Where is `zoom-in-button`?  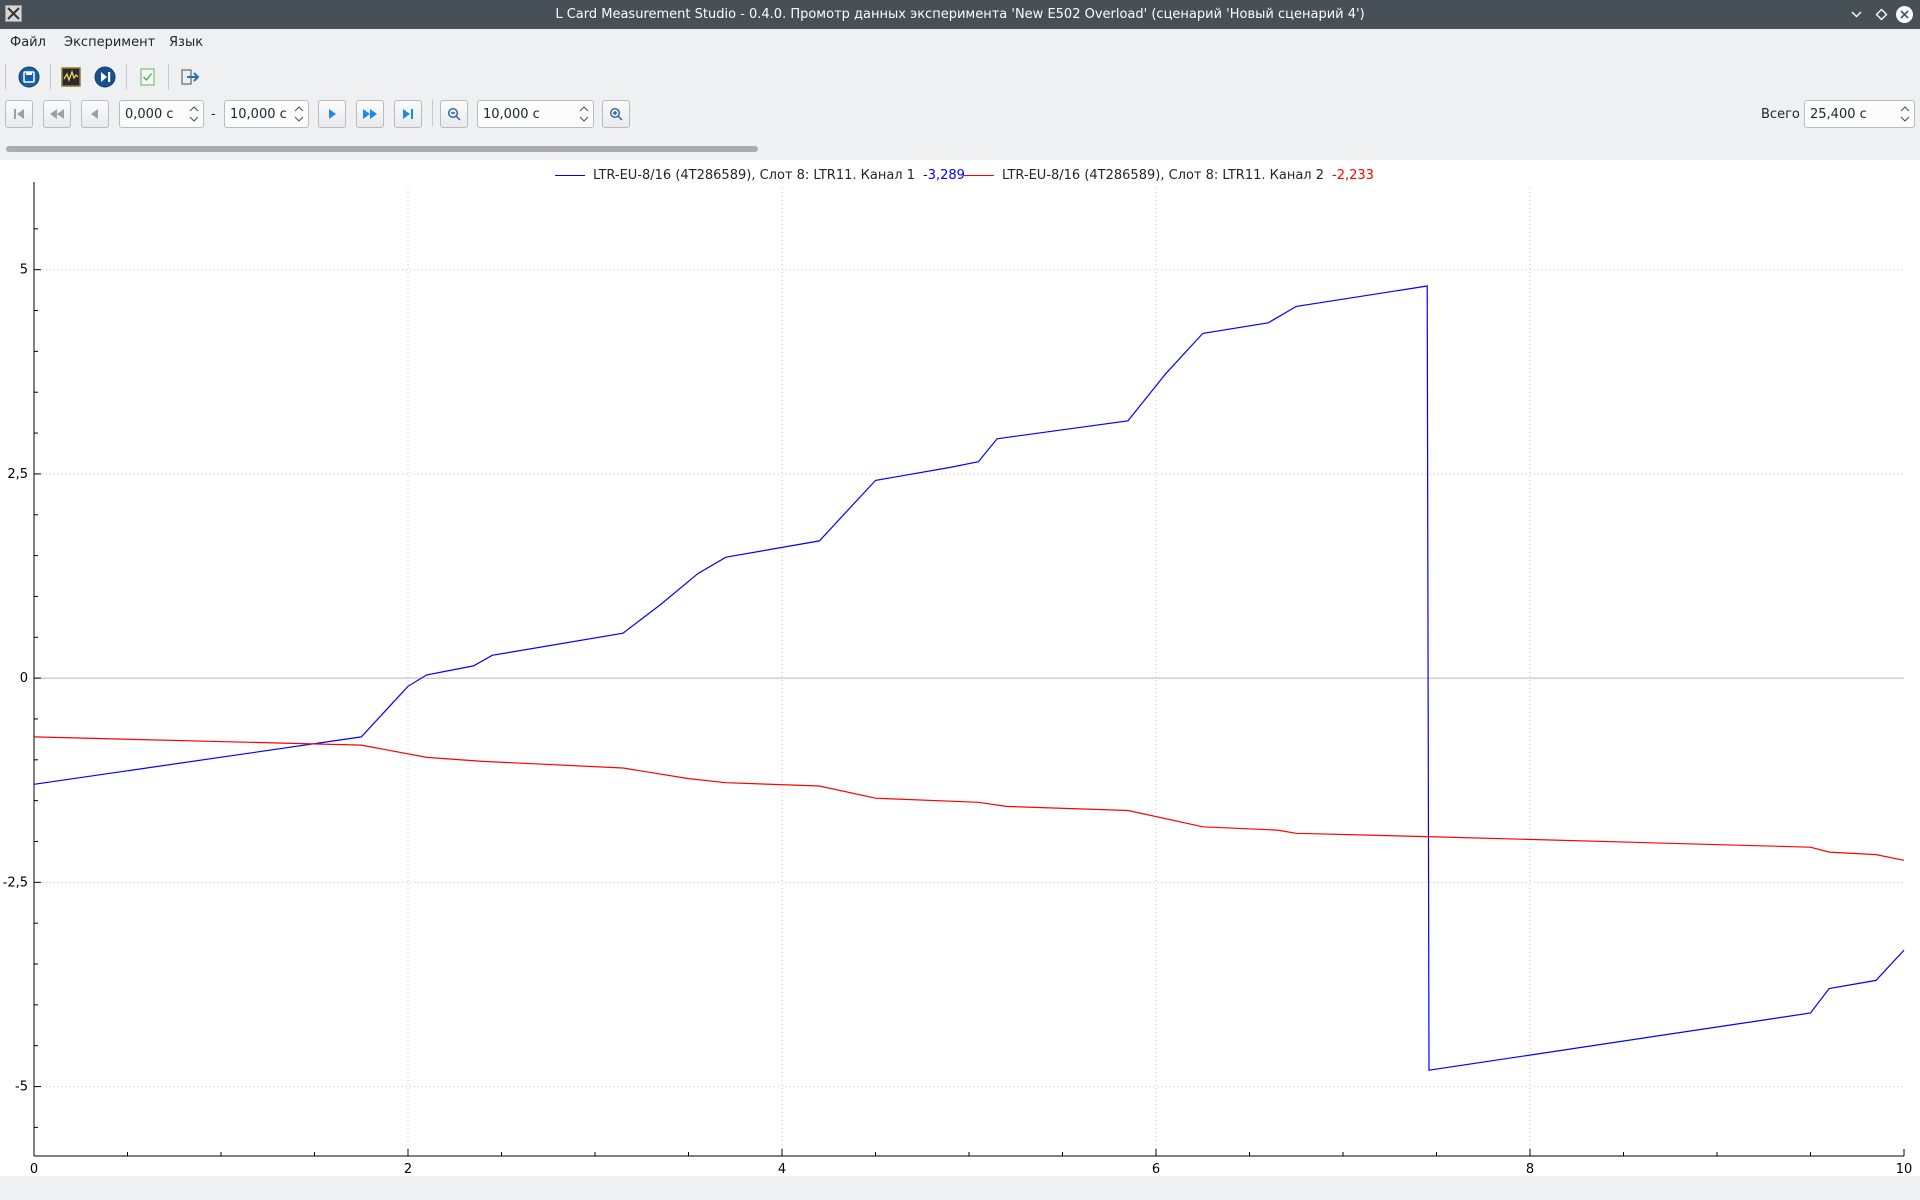 zoom-in-button is located at coordinates (616, 114).